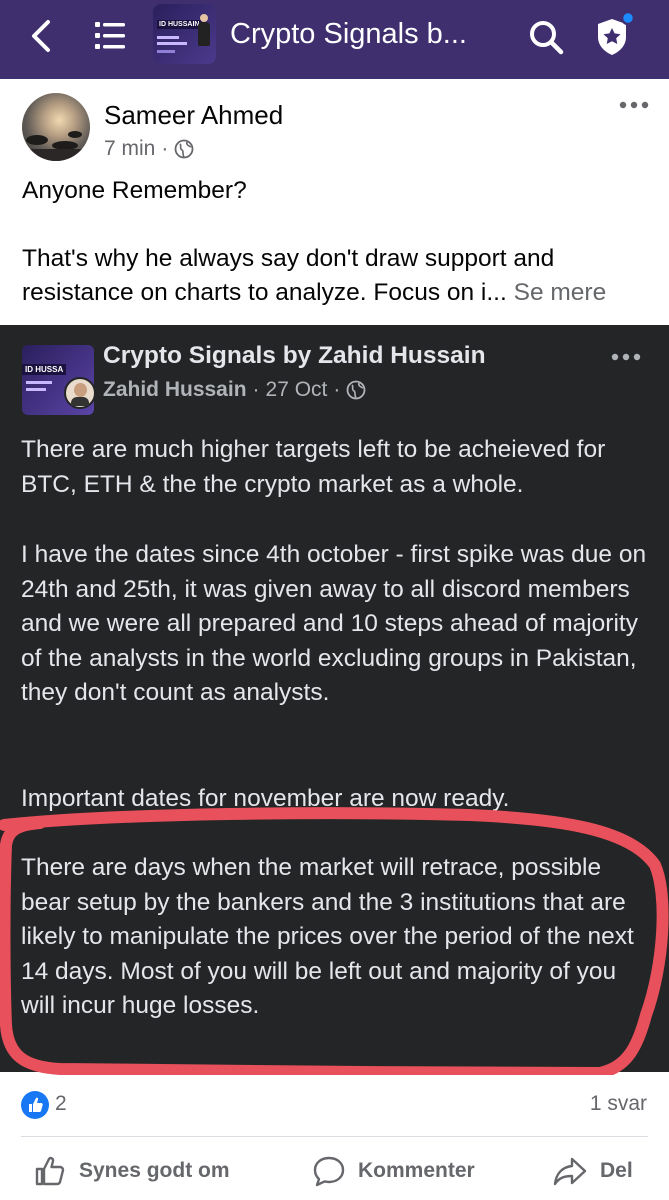 The image size is (669, 1200). I want to click on search-button, so click(546, 37).